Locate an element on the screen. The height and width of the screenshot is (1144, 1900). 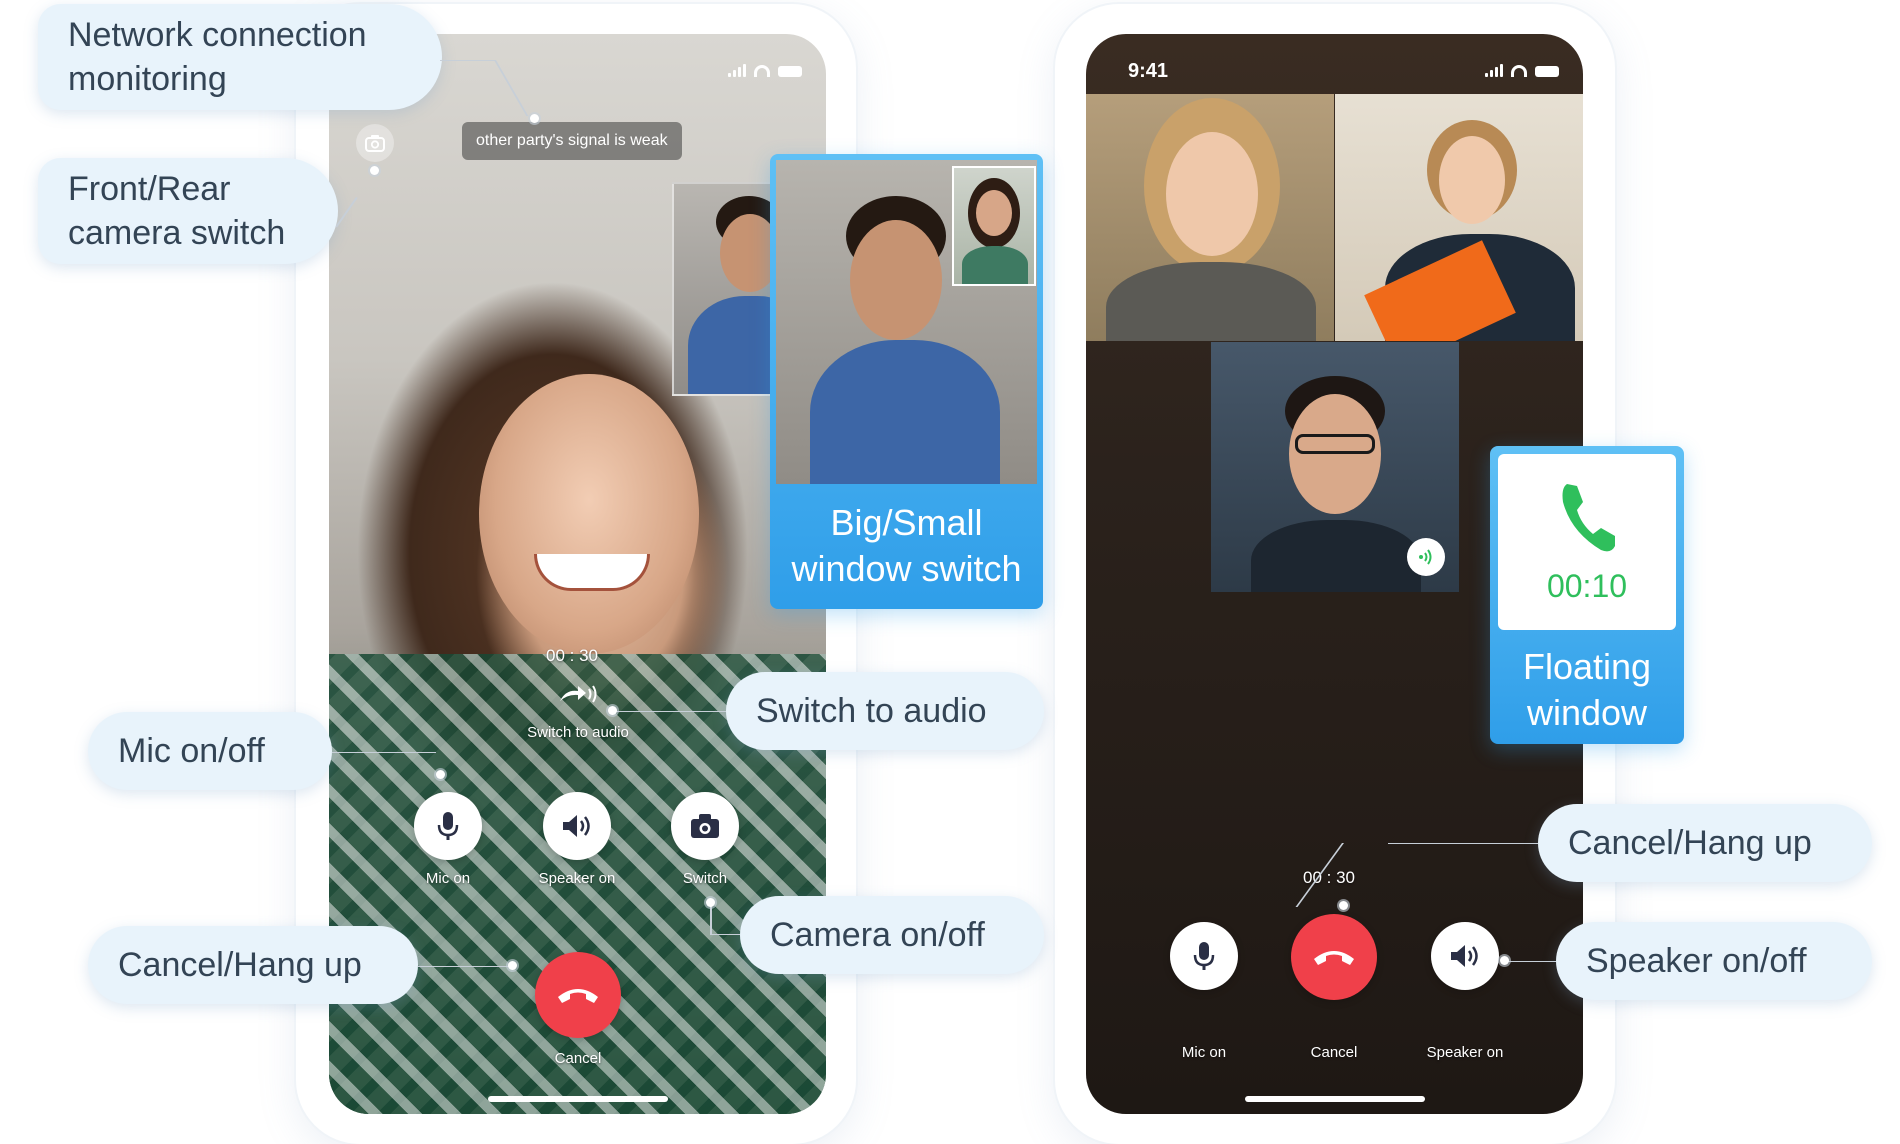
floating-call-window: 00:10 is located at coordinates (1587, 542).